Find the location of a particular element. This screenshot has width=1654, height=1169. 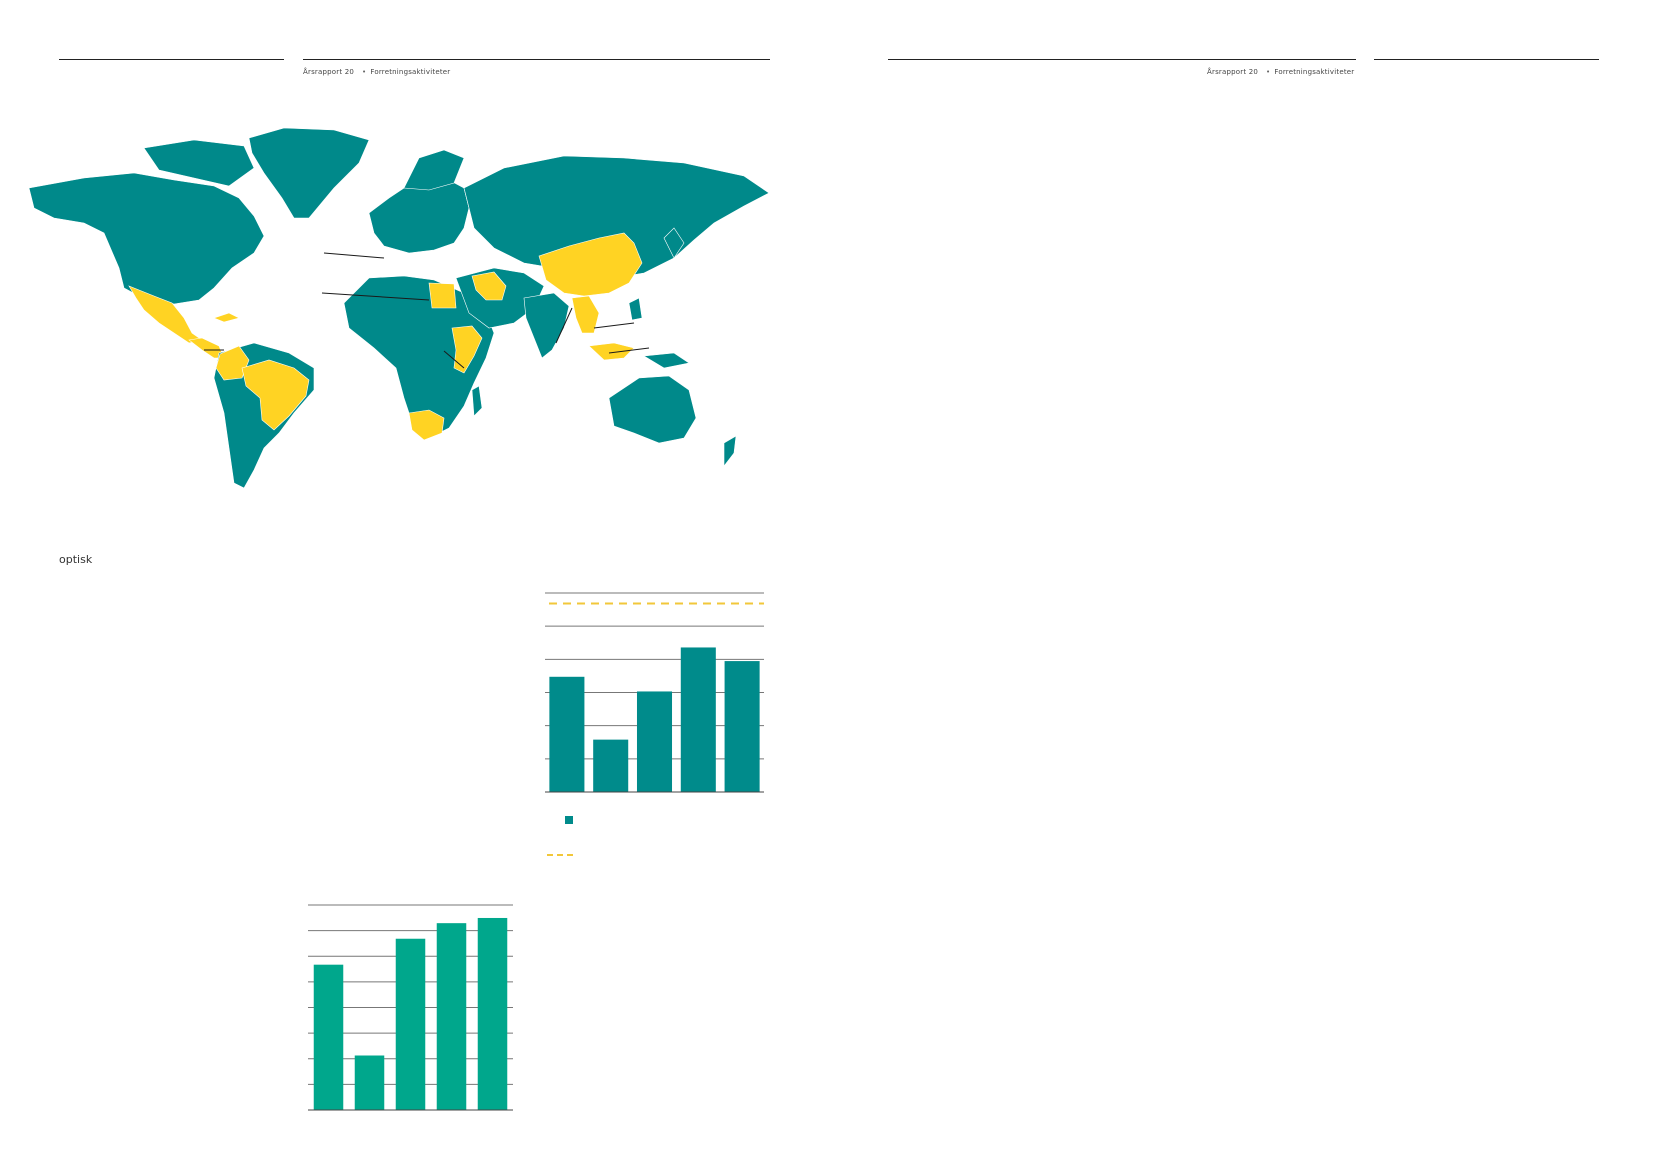

running-header-right: Årsrapport 20 • Forretningsaktiviteter is located at coordinates (1280, 72).